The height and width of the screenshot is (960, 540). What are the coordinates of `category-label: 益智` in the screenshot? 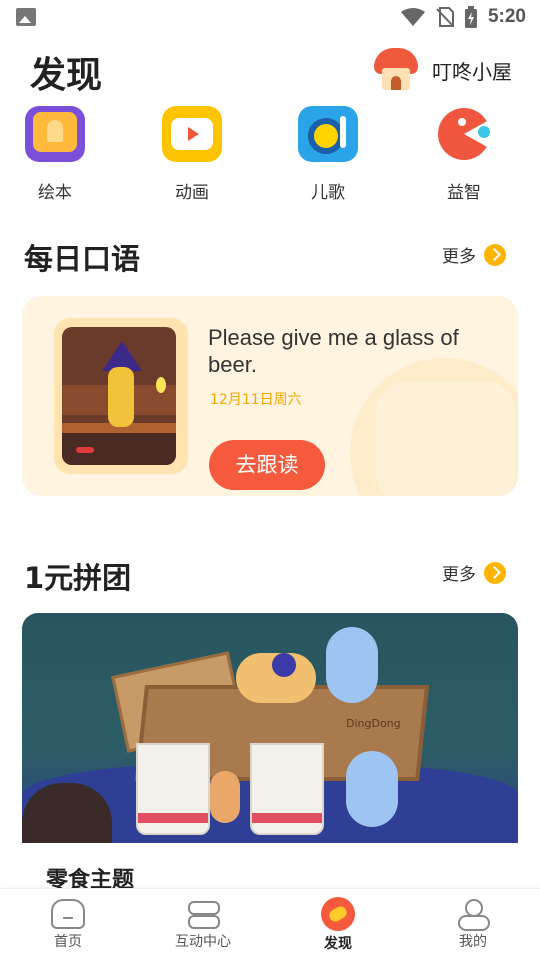 It's located at (464, 193).